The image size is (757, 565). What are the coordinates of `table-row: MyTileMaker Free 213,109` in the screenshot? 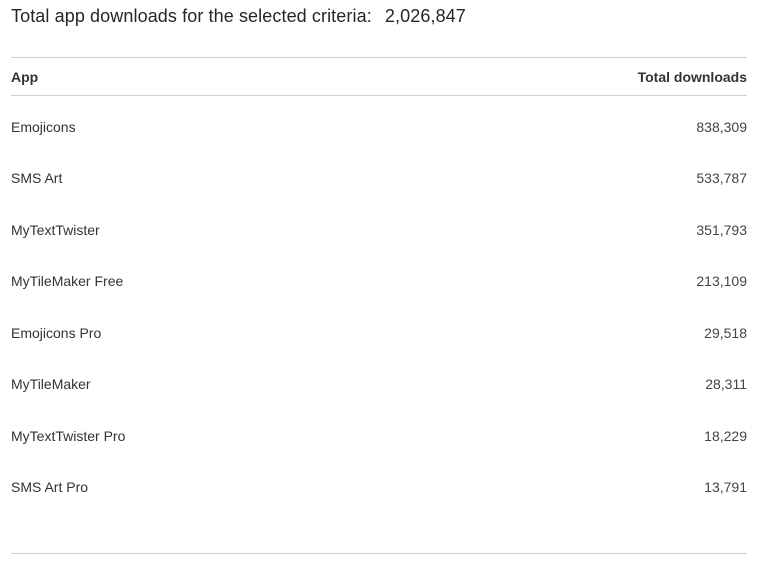 It's located at (379, 282).